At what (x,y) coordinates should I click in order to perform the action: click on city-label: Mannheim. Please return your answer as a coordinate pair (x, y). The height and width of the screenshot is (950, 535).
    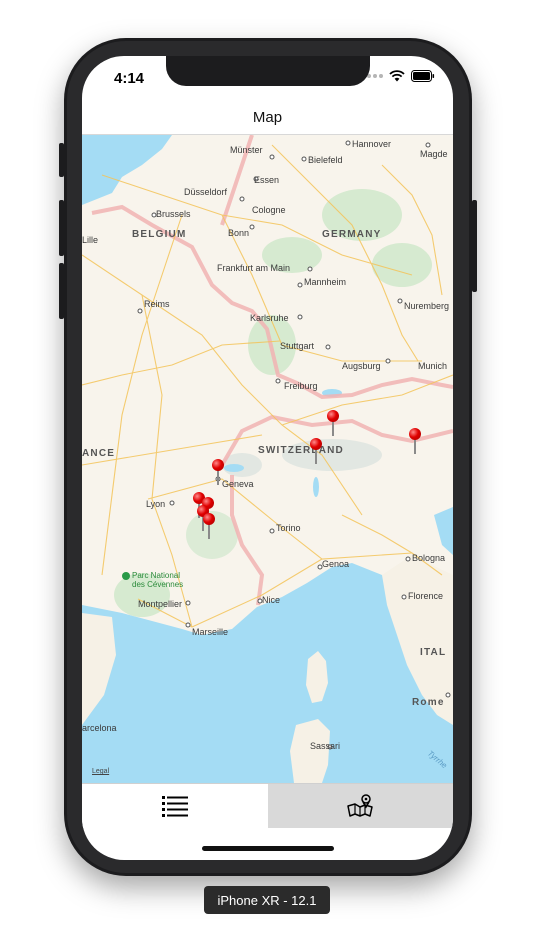
    Looking at the image, I should click on (325, 282).